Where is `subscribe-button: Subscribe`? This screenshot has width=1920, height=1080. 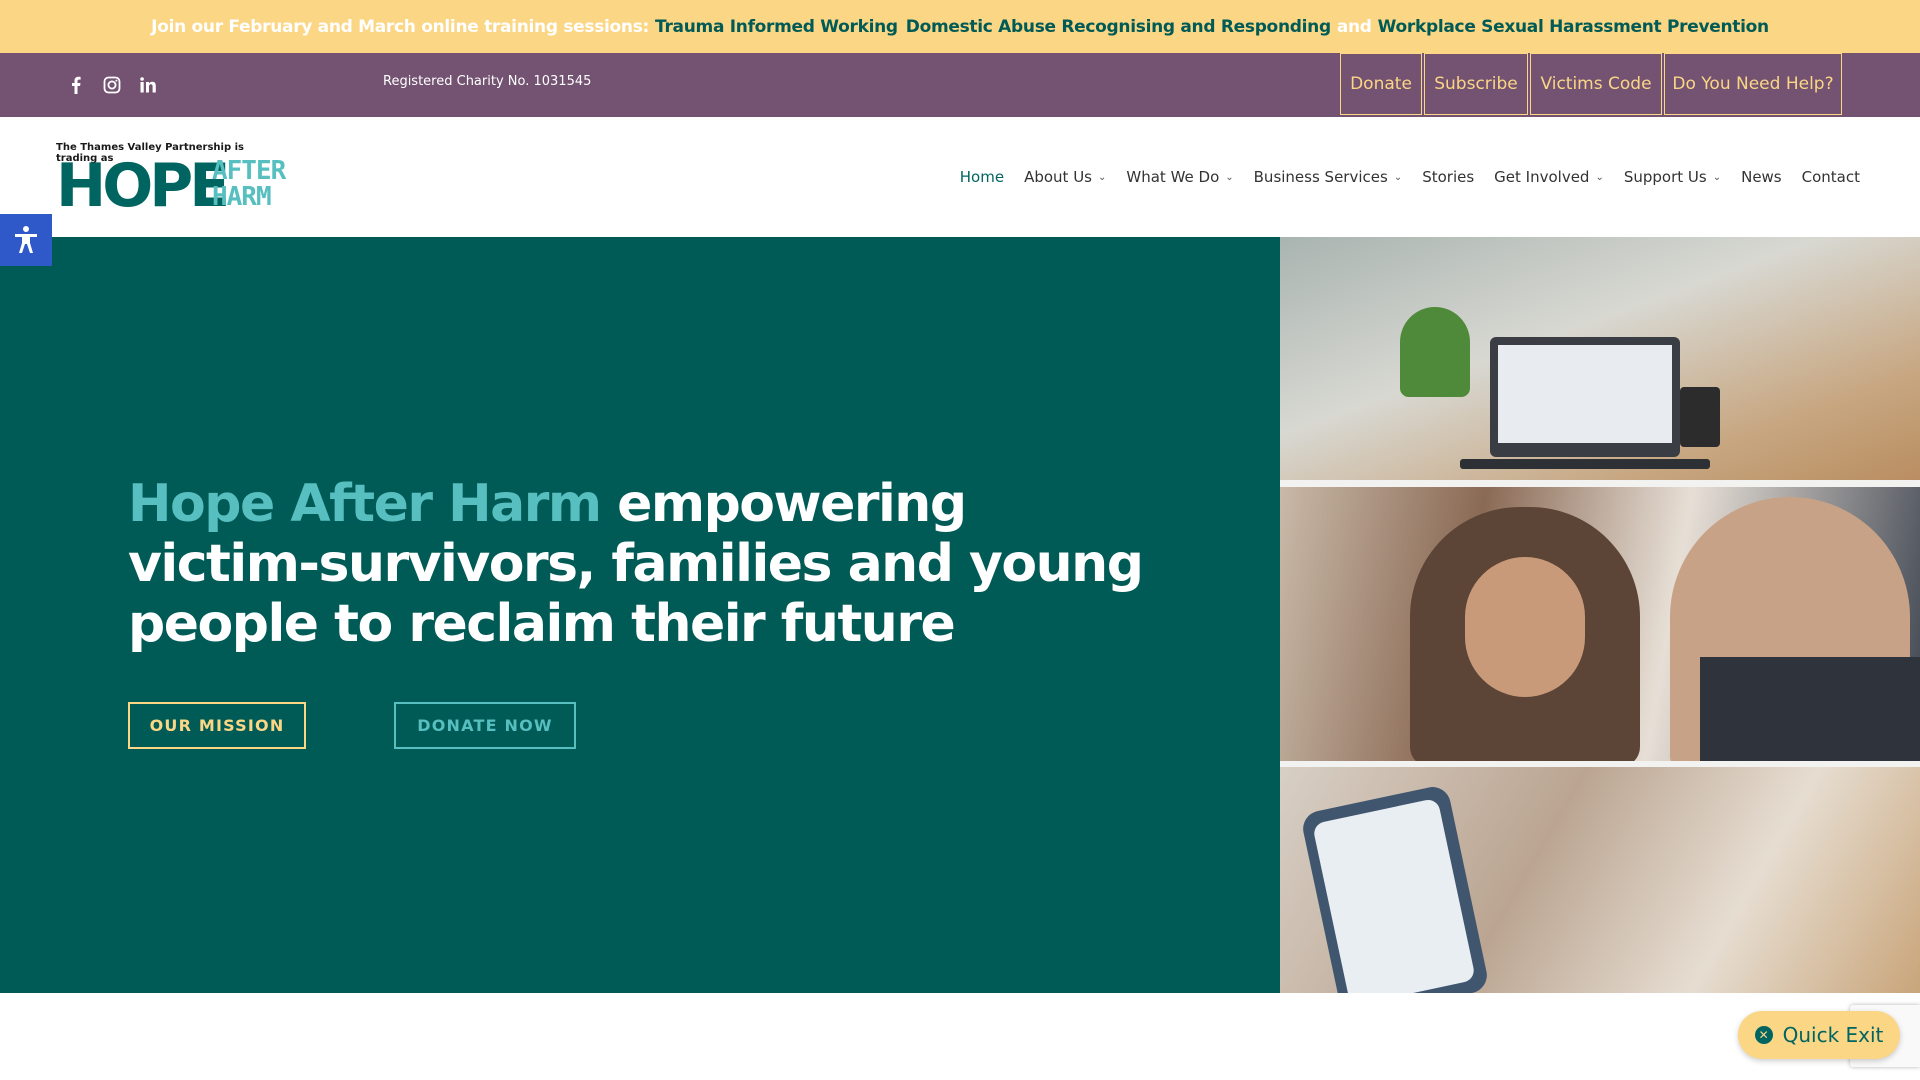
subscribe-button: Subscribe is located at coordinates (1476, 84).